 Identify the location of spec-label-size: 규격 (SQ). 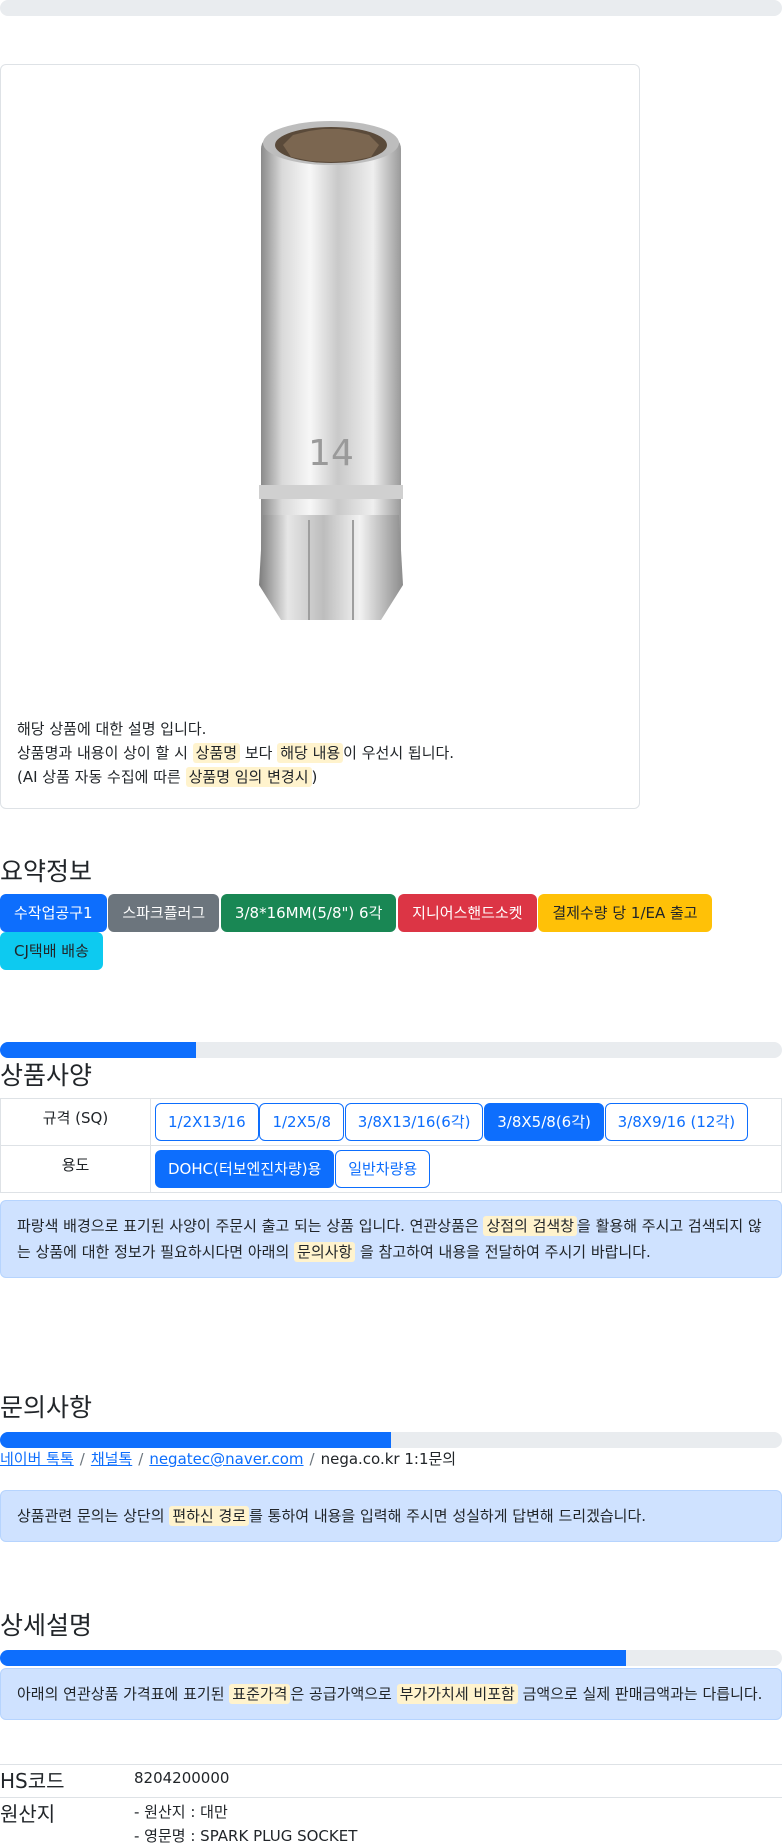
(75, 1122).